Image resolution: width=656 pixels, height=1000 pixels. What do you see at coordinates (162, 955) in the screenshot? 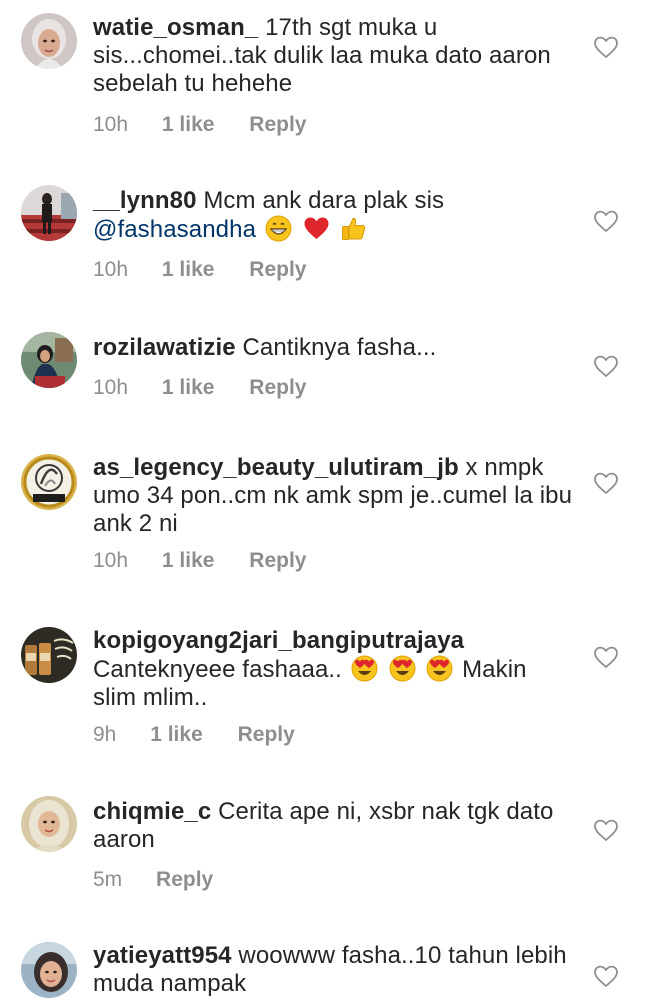
I see `comment-username: yatieyatt954` at bounding box center [162, 955].